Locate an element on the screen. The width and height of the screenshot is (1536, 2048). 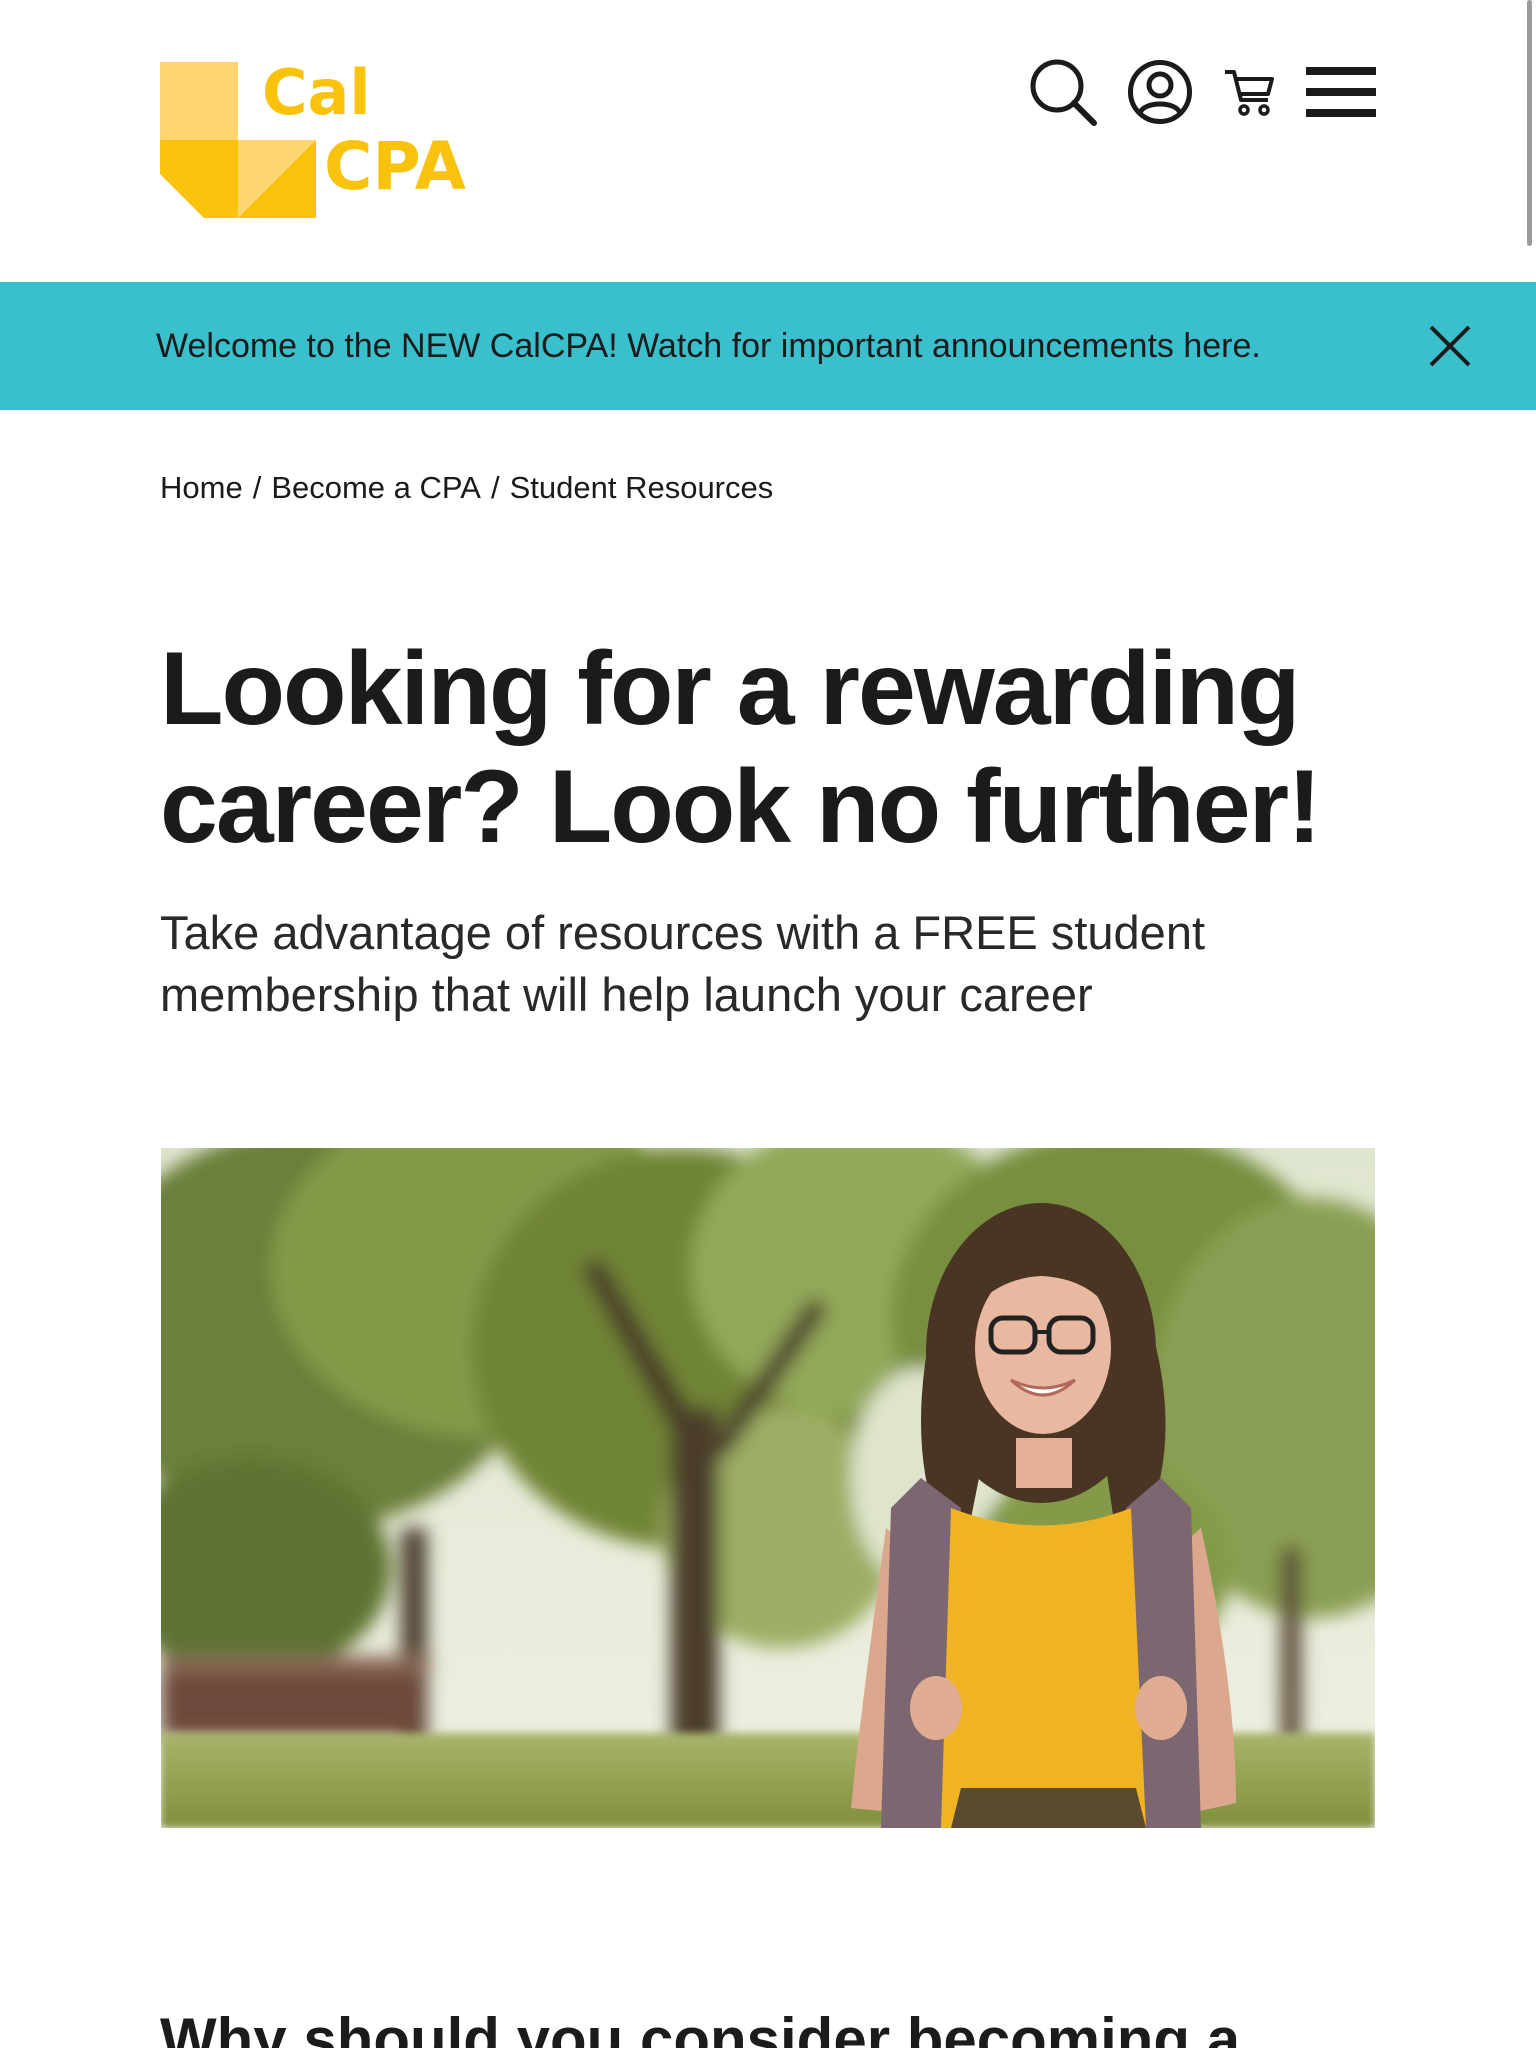
menu-icon is located at coordinates (1341, 92).